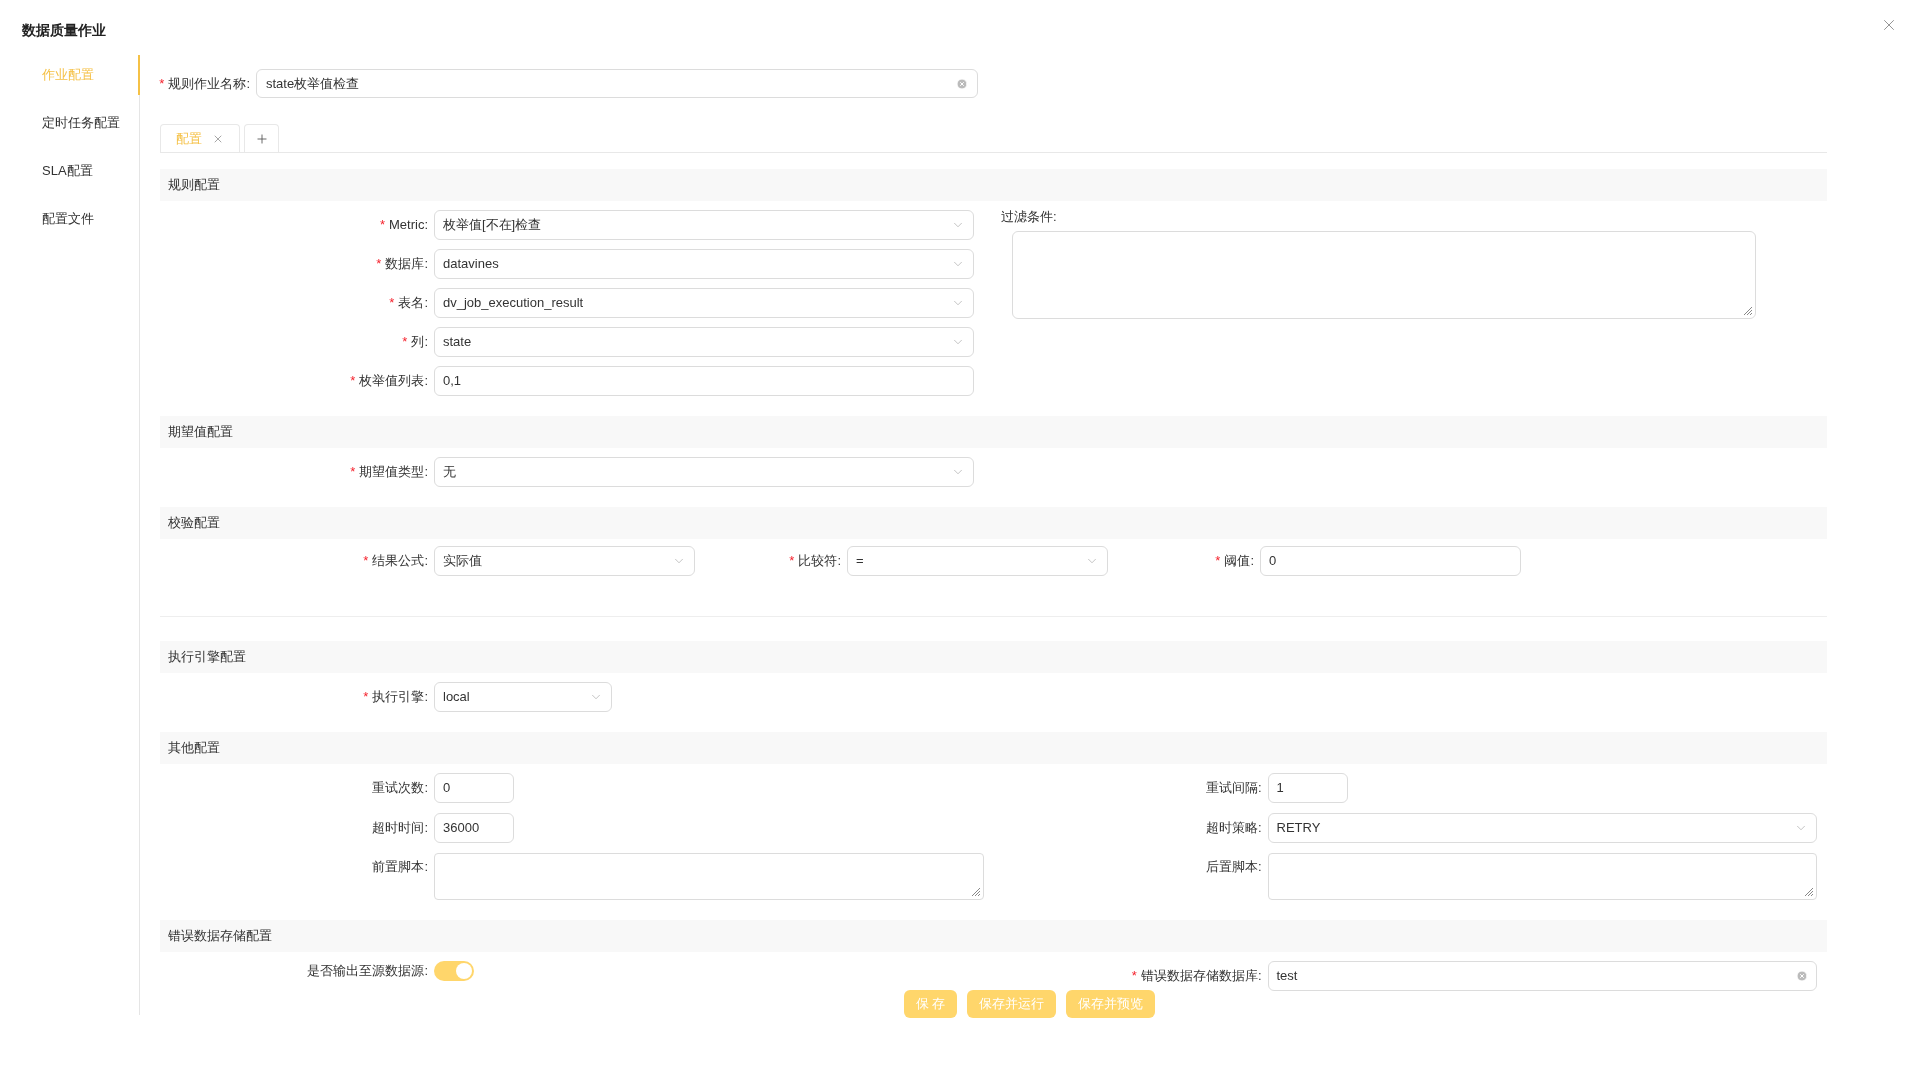  What do you see at coordinates (993, 432) in the screenshot?
I see `section-header: 期望值配置` at bounding box center [993, 432].